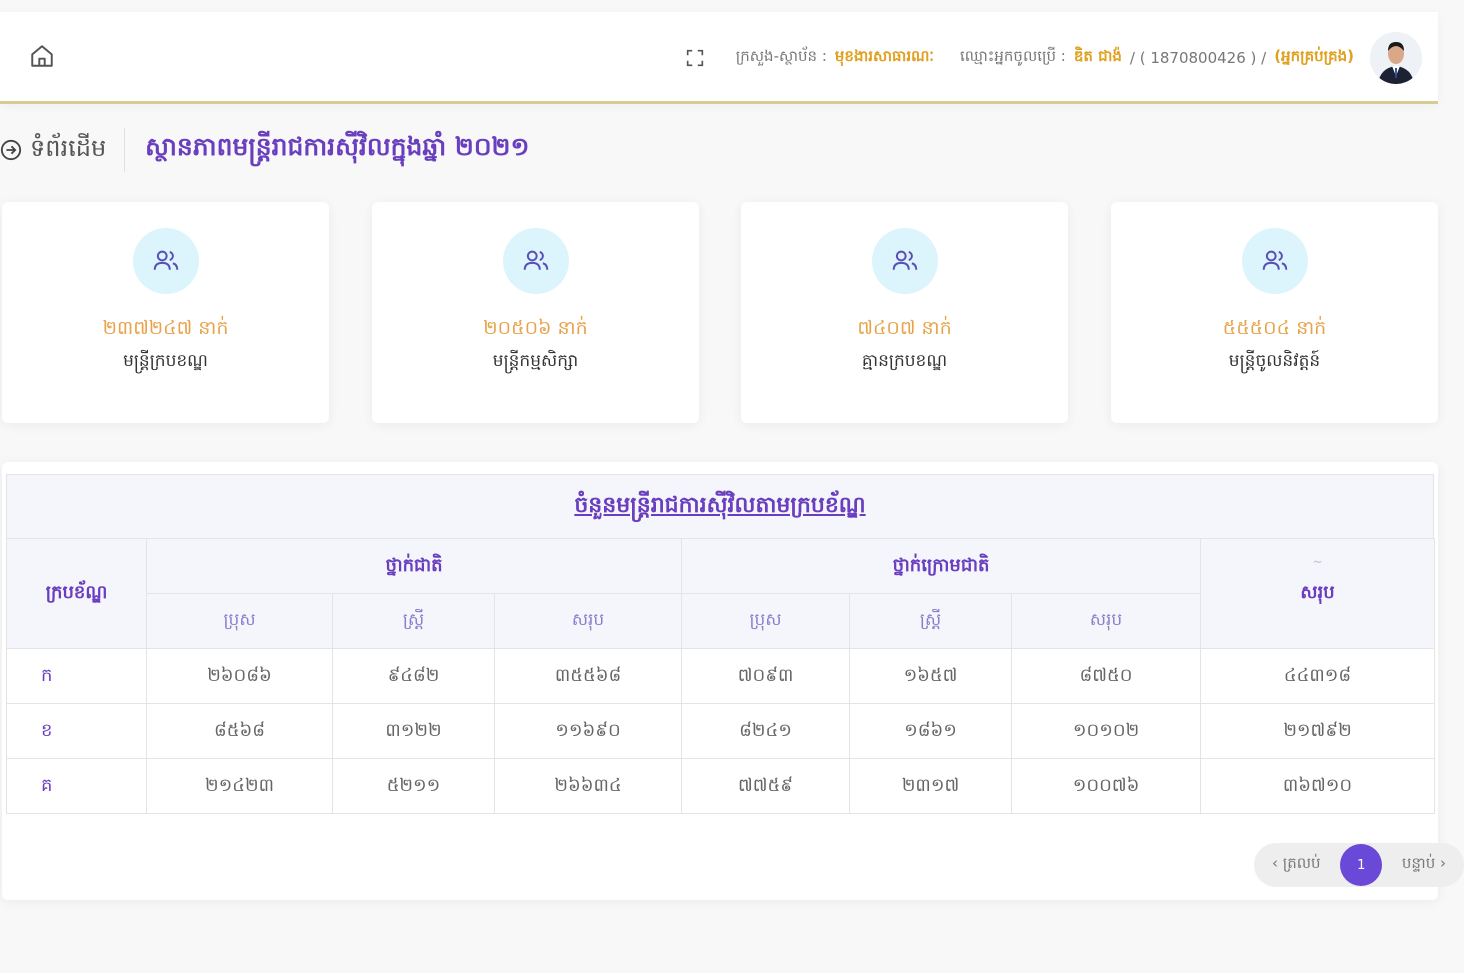 The image size is (1464, 973). What do you see at coordinates (535, 361) in the screenshot?
I see `stat-label: មន្ត្រីកម្មសិក្សា` at bounding box center [535, 361].